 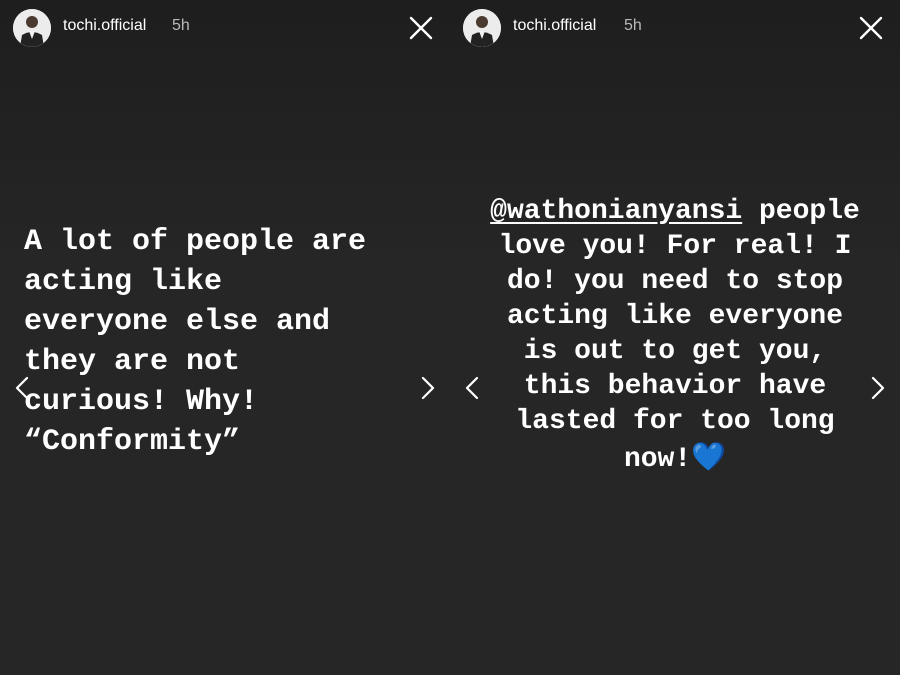 What do you see at coordinates (709, 456) in the screenshot?
I see `blue-heart-emoji: 💙` at bounding box center [709, 456].